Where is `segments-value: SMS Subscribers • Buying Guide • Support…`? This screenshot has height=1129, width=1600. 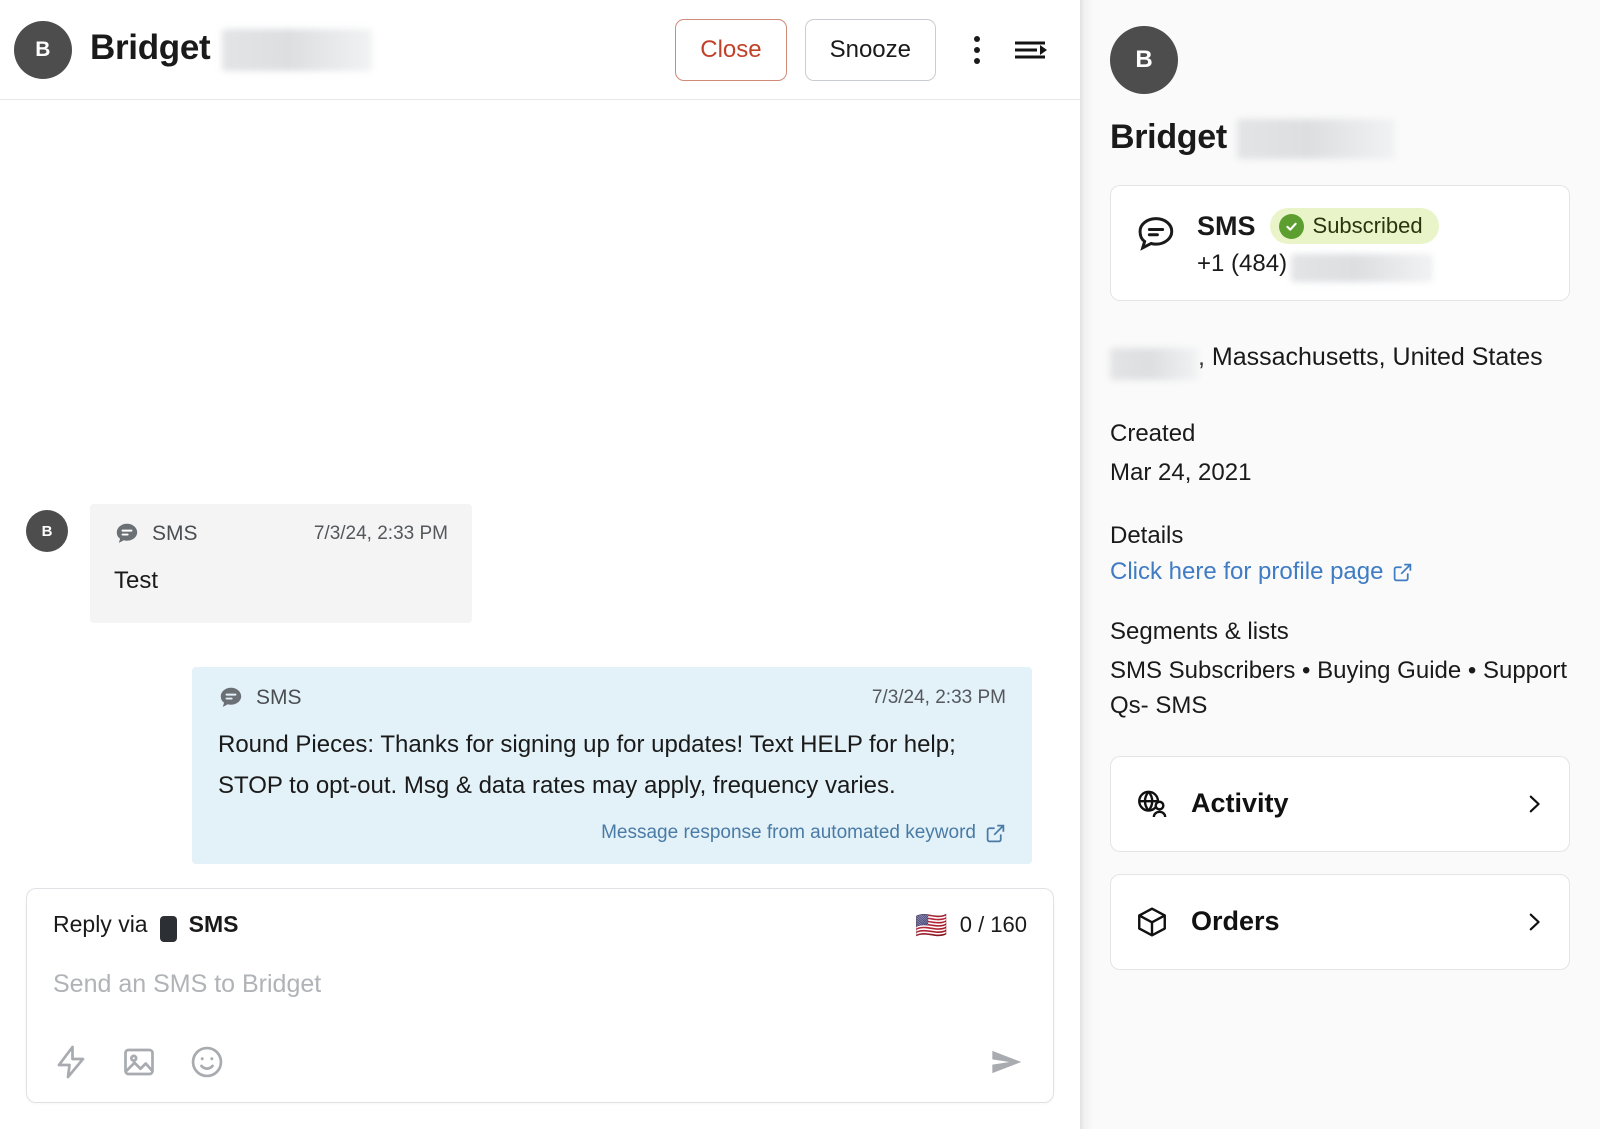 segments-value: SMS Subscribers • Buying Guide • Support… is located at coordinates (1339, 688).